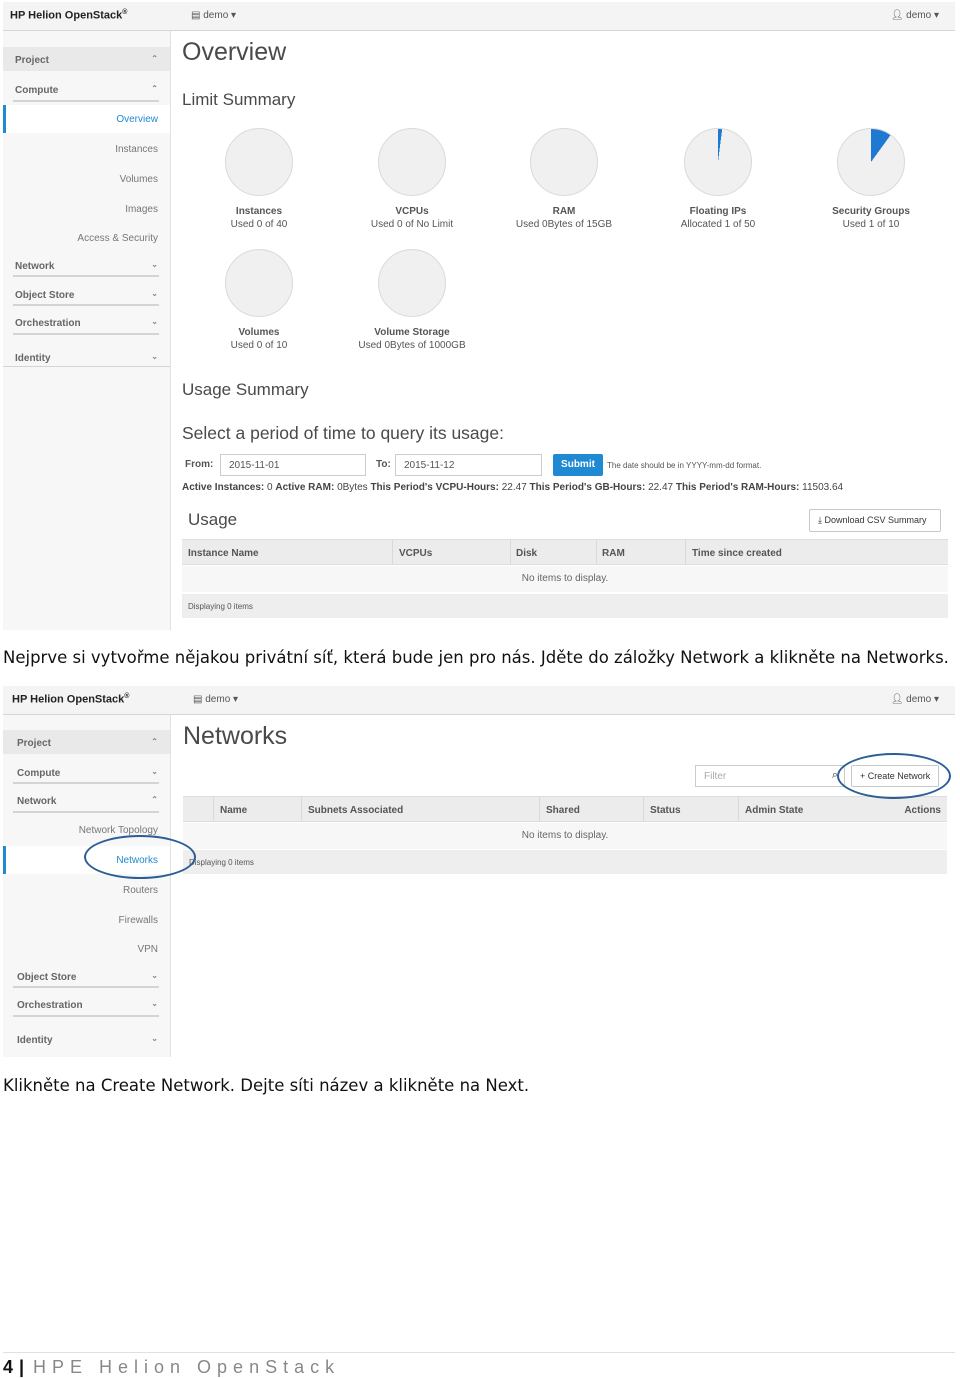 This screenshot has height=1378, width=960. What do you see at coordinates (355, 810) in the screenshot?
I see `column-header: Subnets Associated` at bounding box center [355, 810].